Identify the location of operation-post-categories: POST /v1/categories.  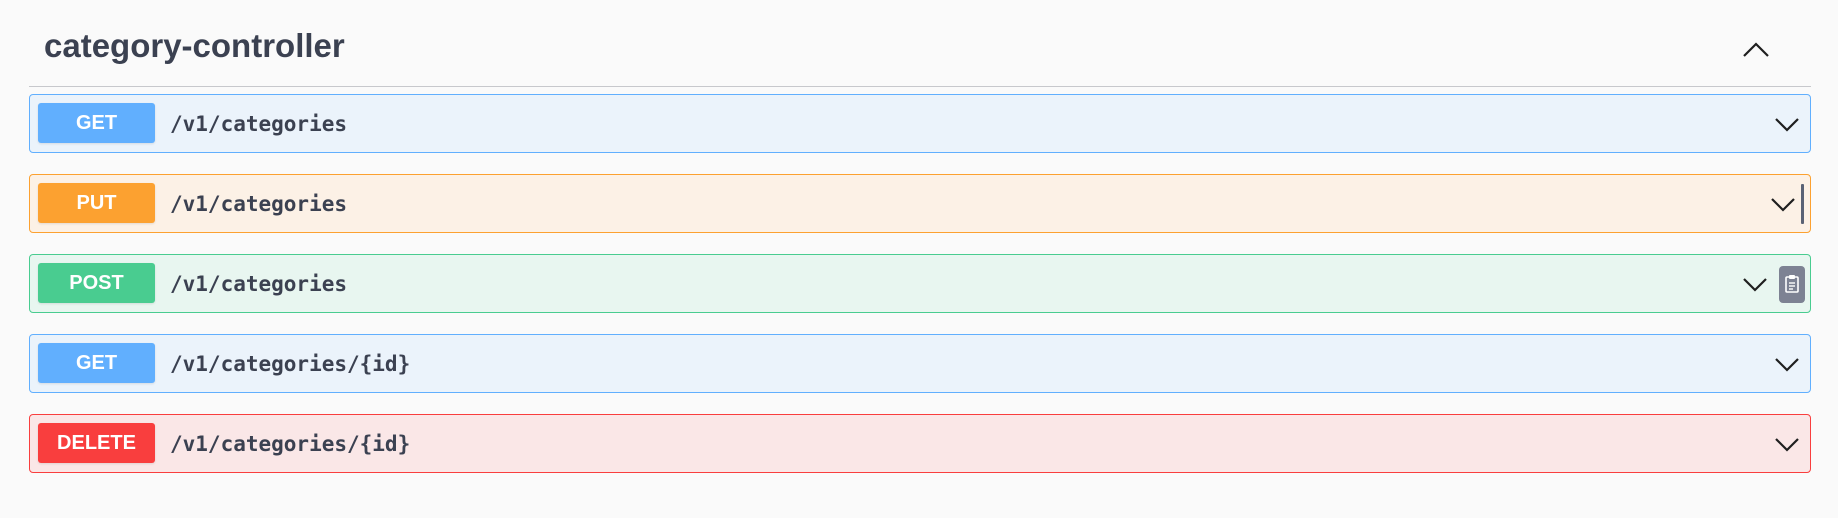
(920, 283).